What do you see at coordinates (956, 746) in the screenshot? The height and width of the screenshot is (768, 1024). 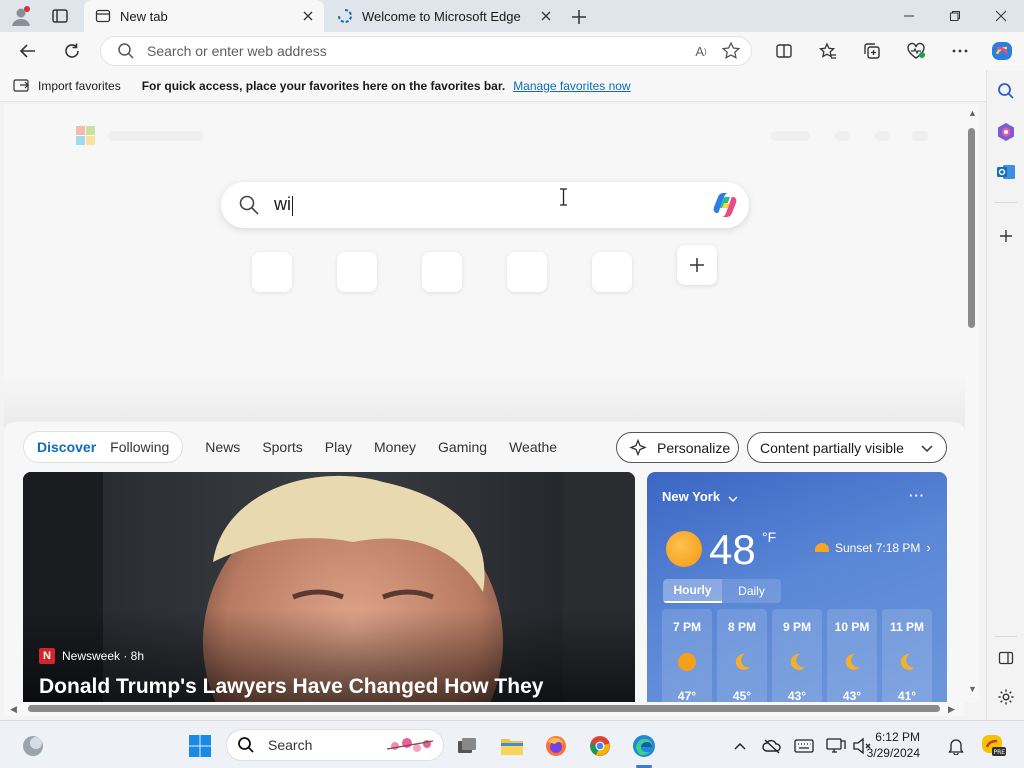 I see `notification-bell-icon` at bounding box center [956, 746].